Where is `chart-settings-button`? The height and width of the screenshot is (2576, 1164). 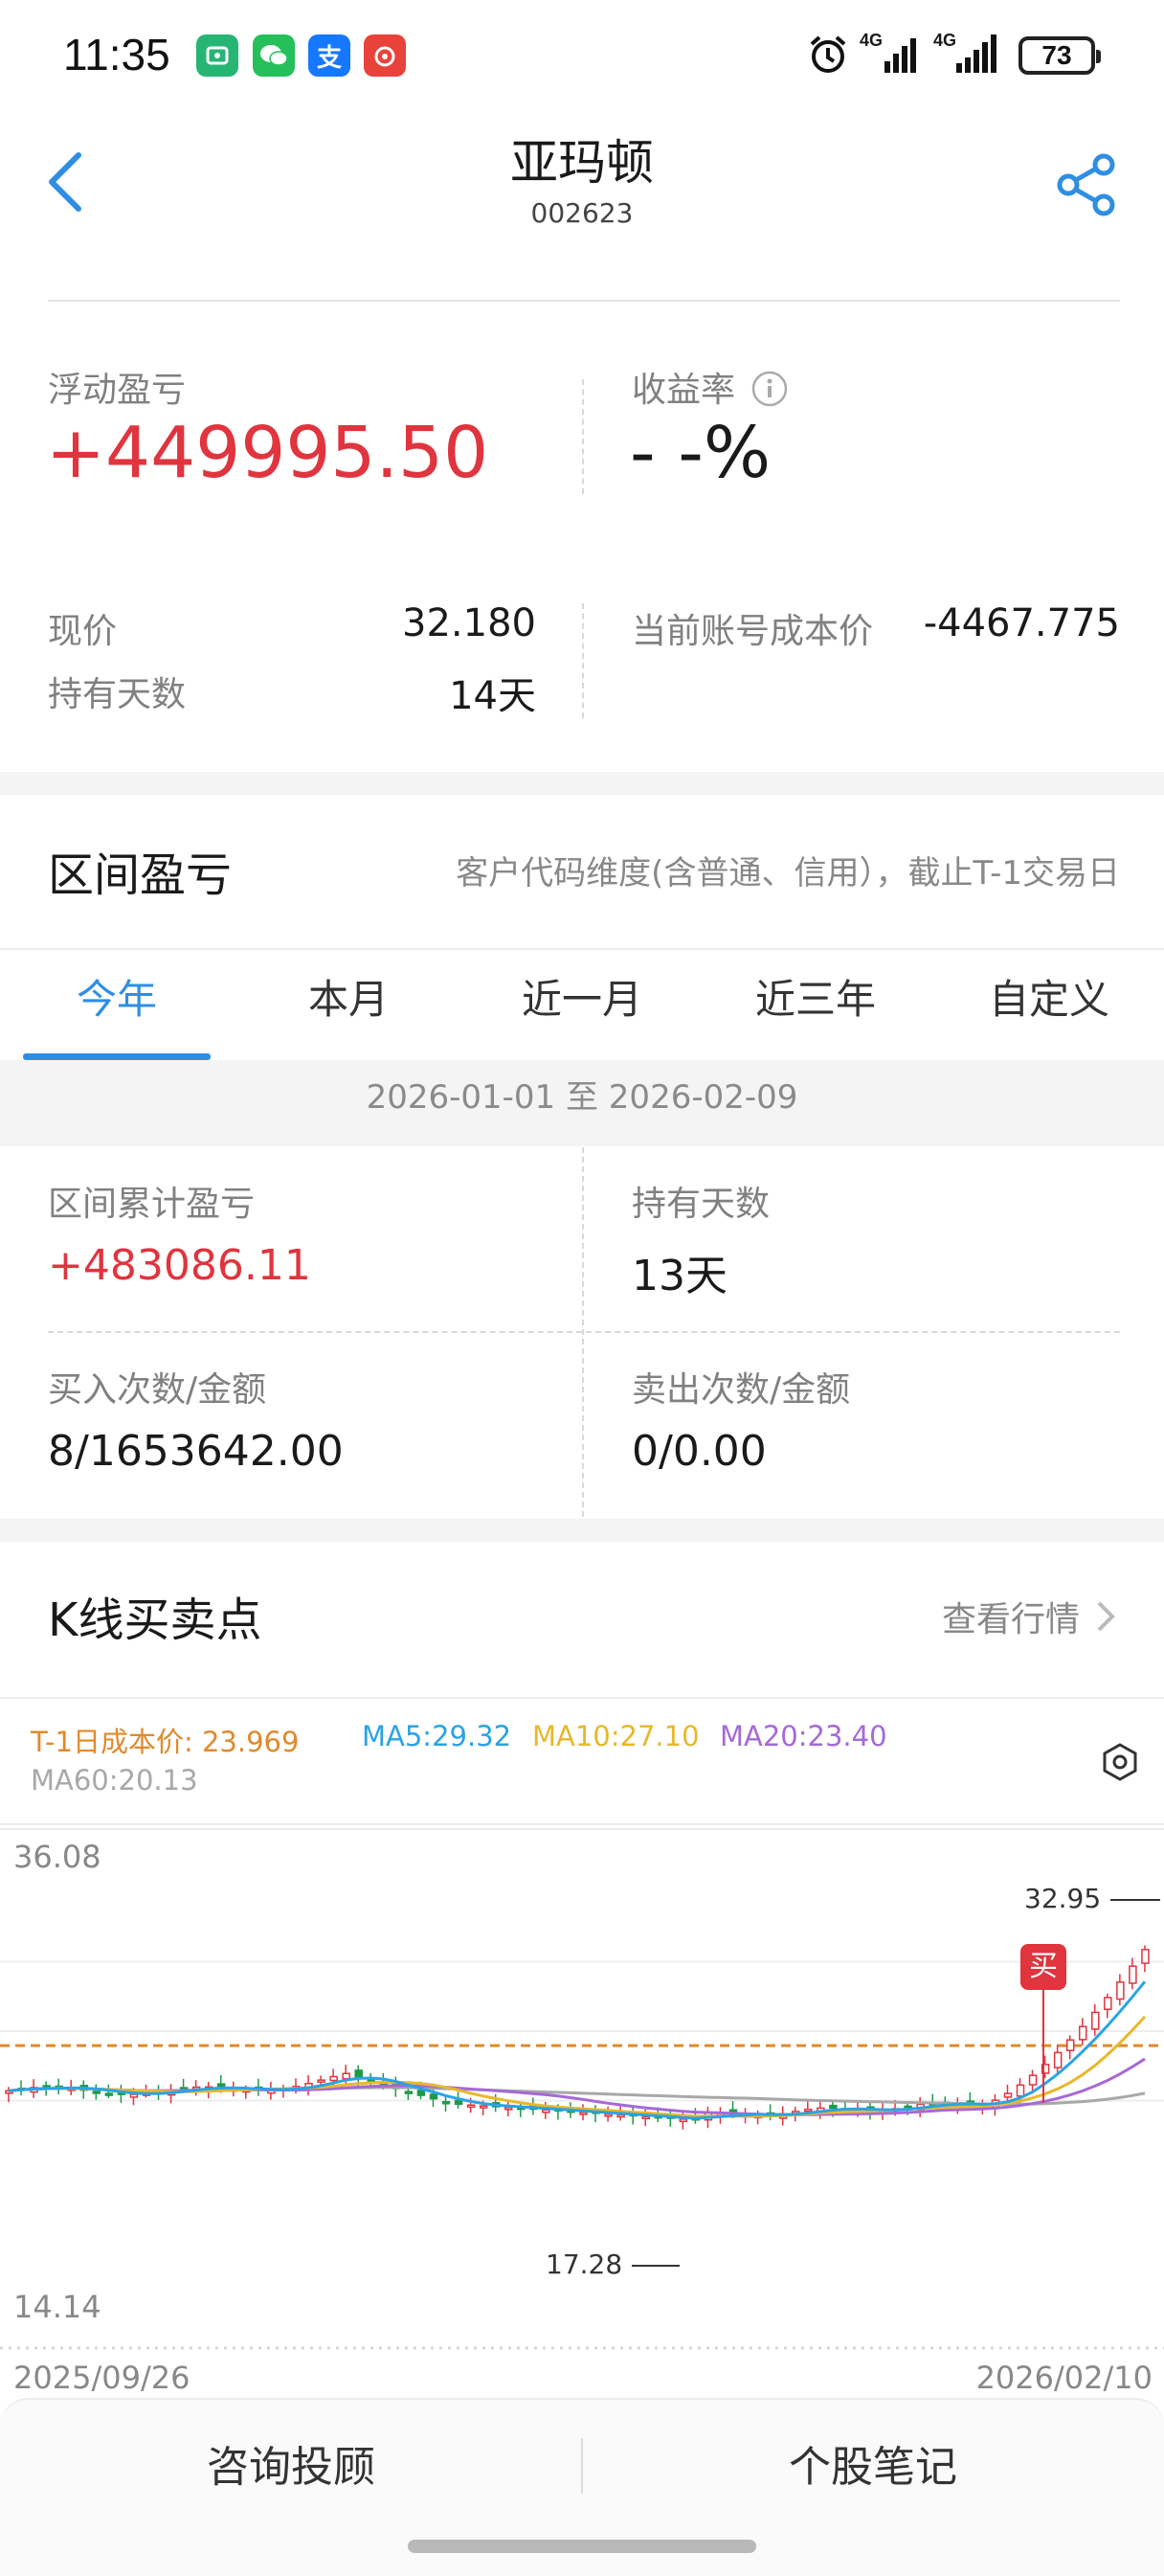
chart-settings-button is located at coordinates (1120, 1764).